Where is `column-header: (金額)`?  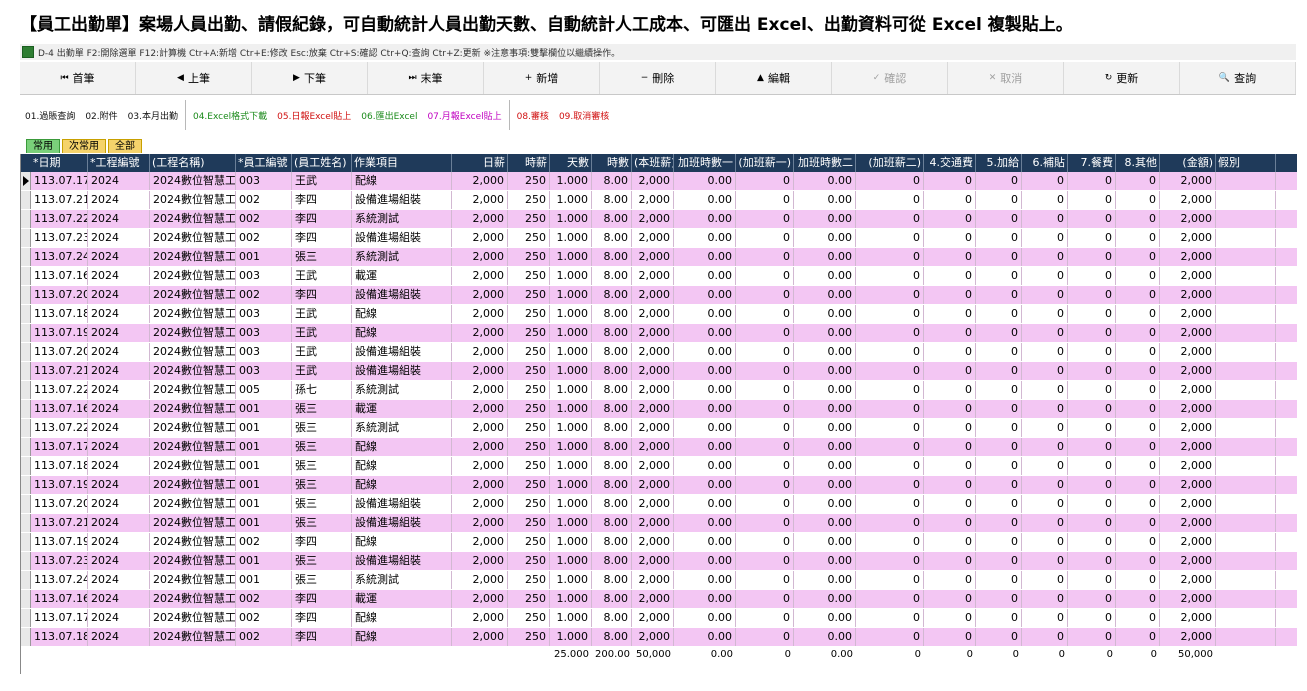
column-header: (金額) is located at coordinates (1188, 163).